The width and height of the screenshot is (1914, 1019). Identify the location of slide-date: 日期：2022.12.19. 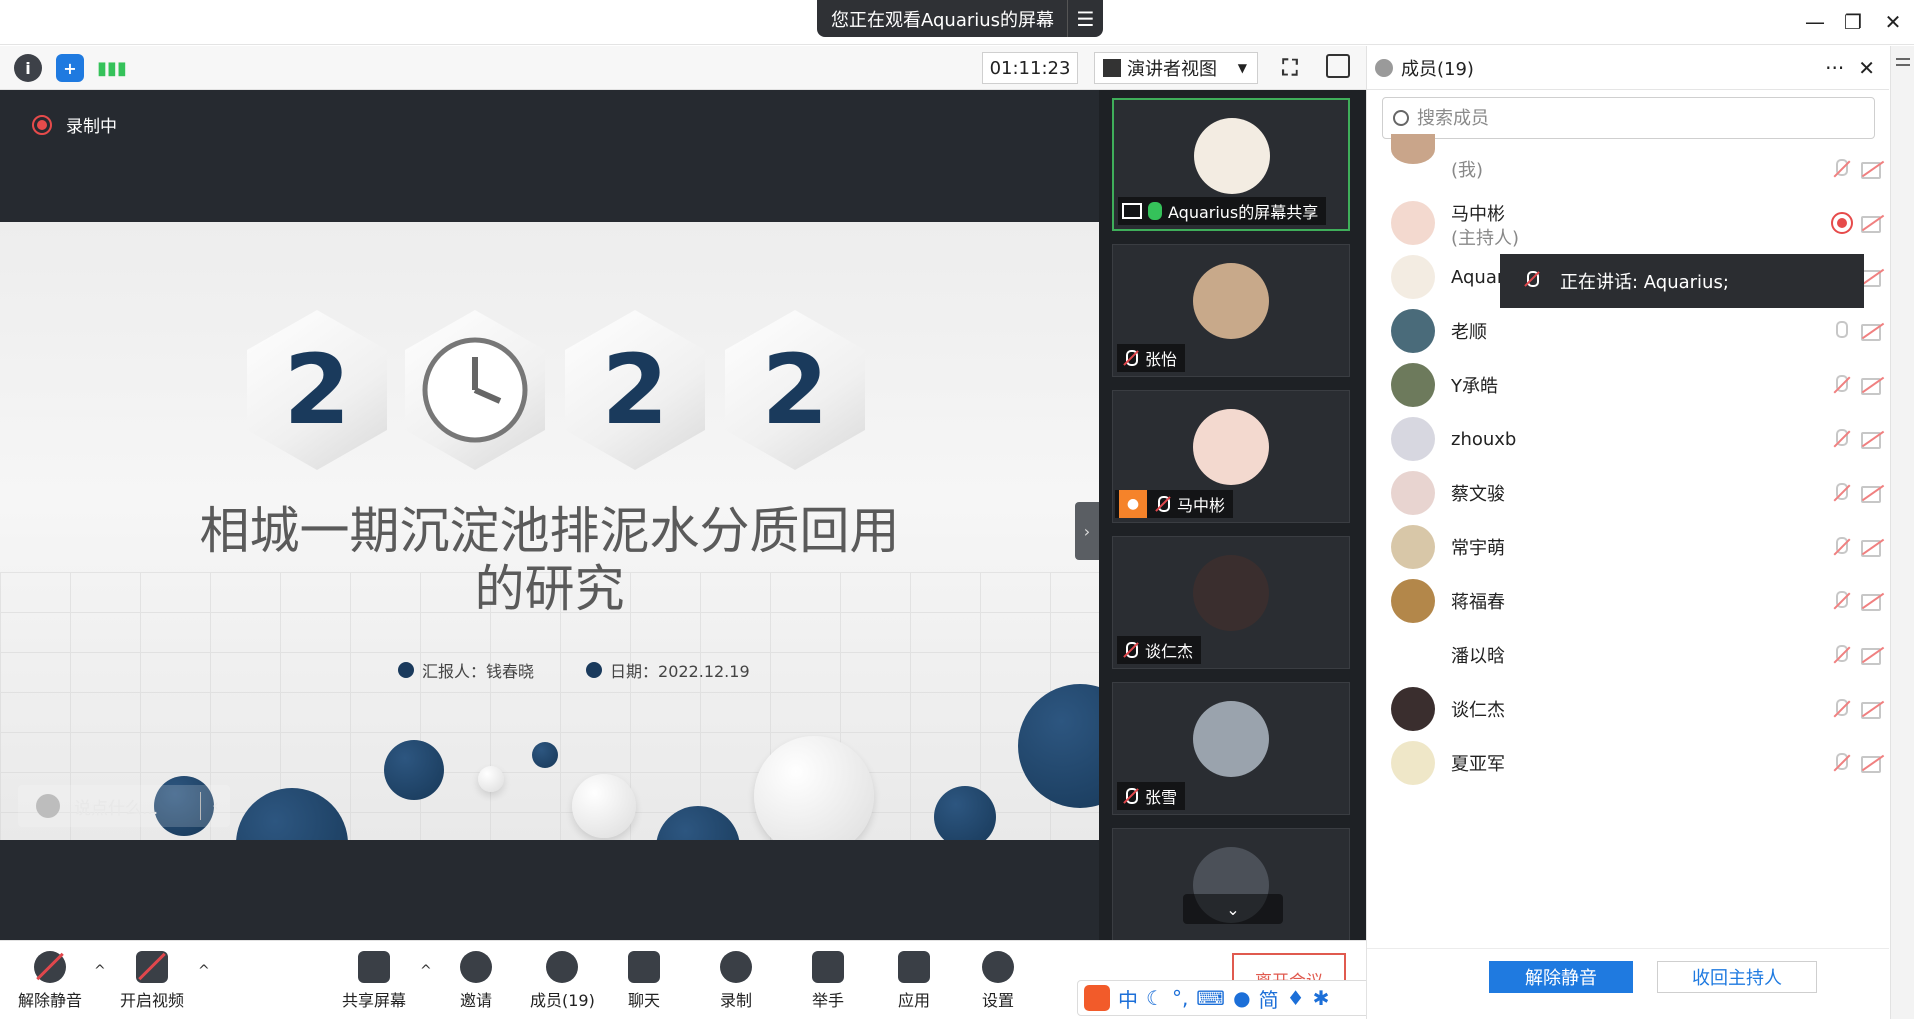
(668, 670).